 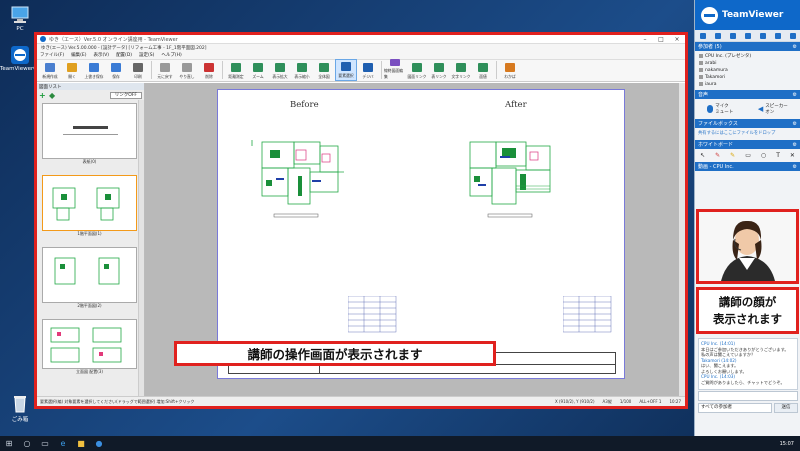 What do you see at coordinates (187, 70) in the screenshot?
I see `toolbar-button: やり直し` at bounding box center [187, 70].